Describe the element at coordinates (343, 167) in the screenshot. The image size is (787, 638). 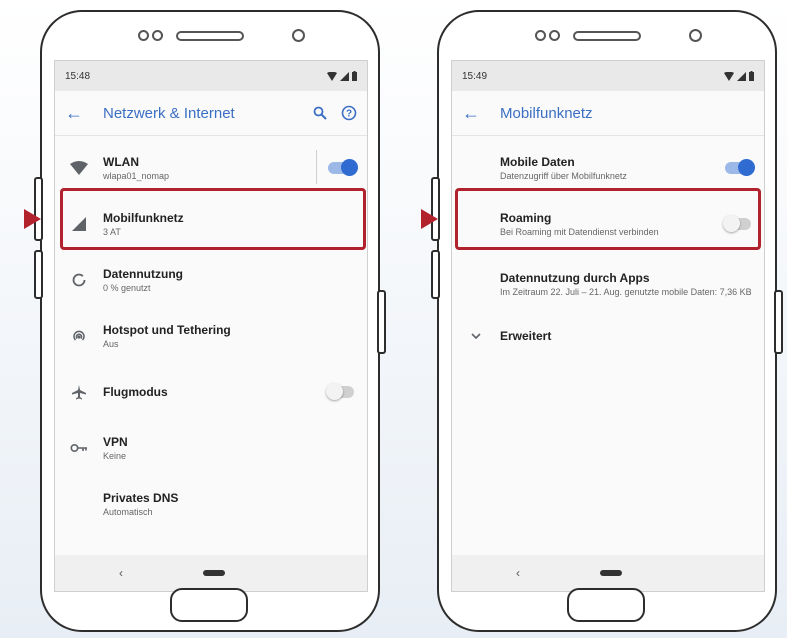
I see `wlan-toggle` at that location.